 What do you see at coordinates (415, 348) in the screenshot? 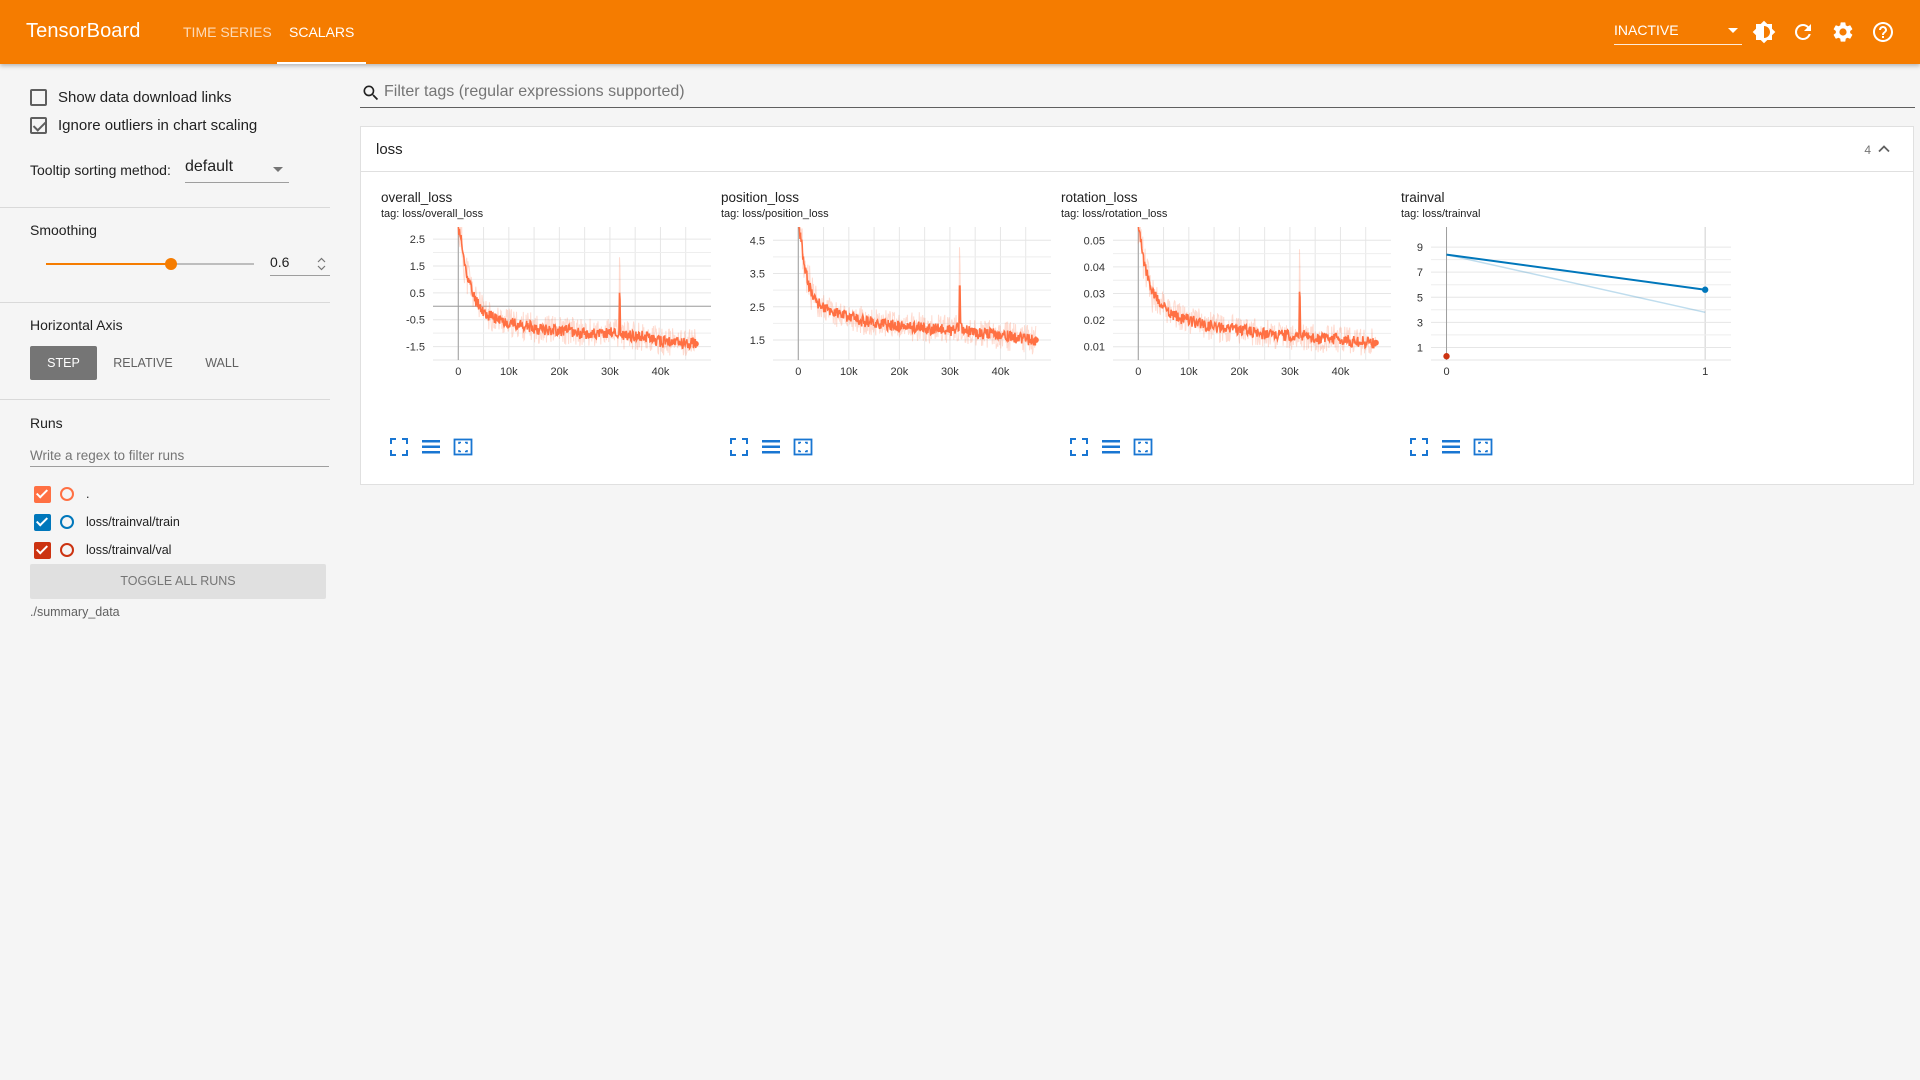
I see `y-tick-label: -1.5` at bounding box center [415, 348].